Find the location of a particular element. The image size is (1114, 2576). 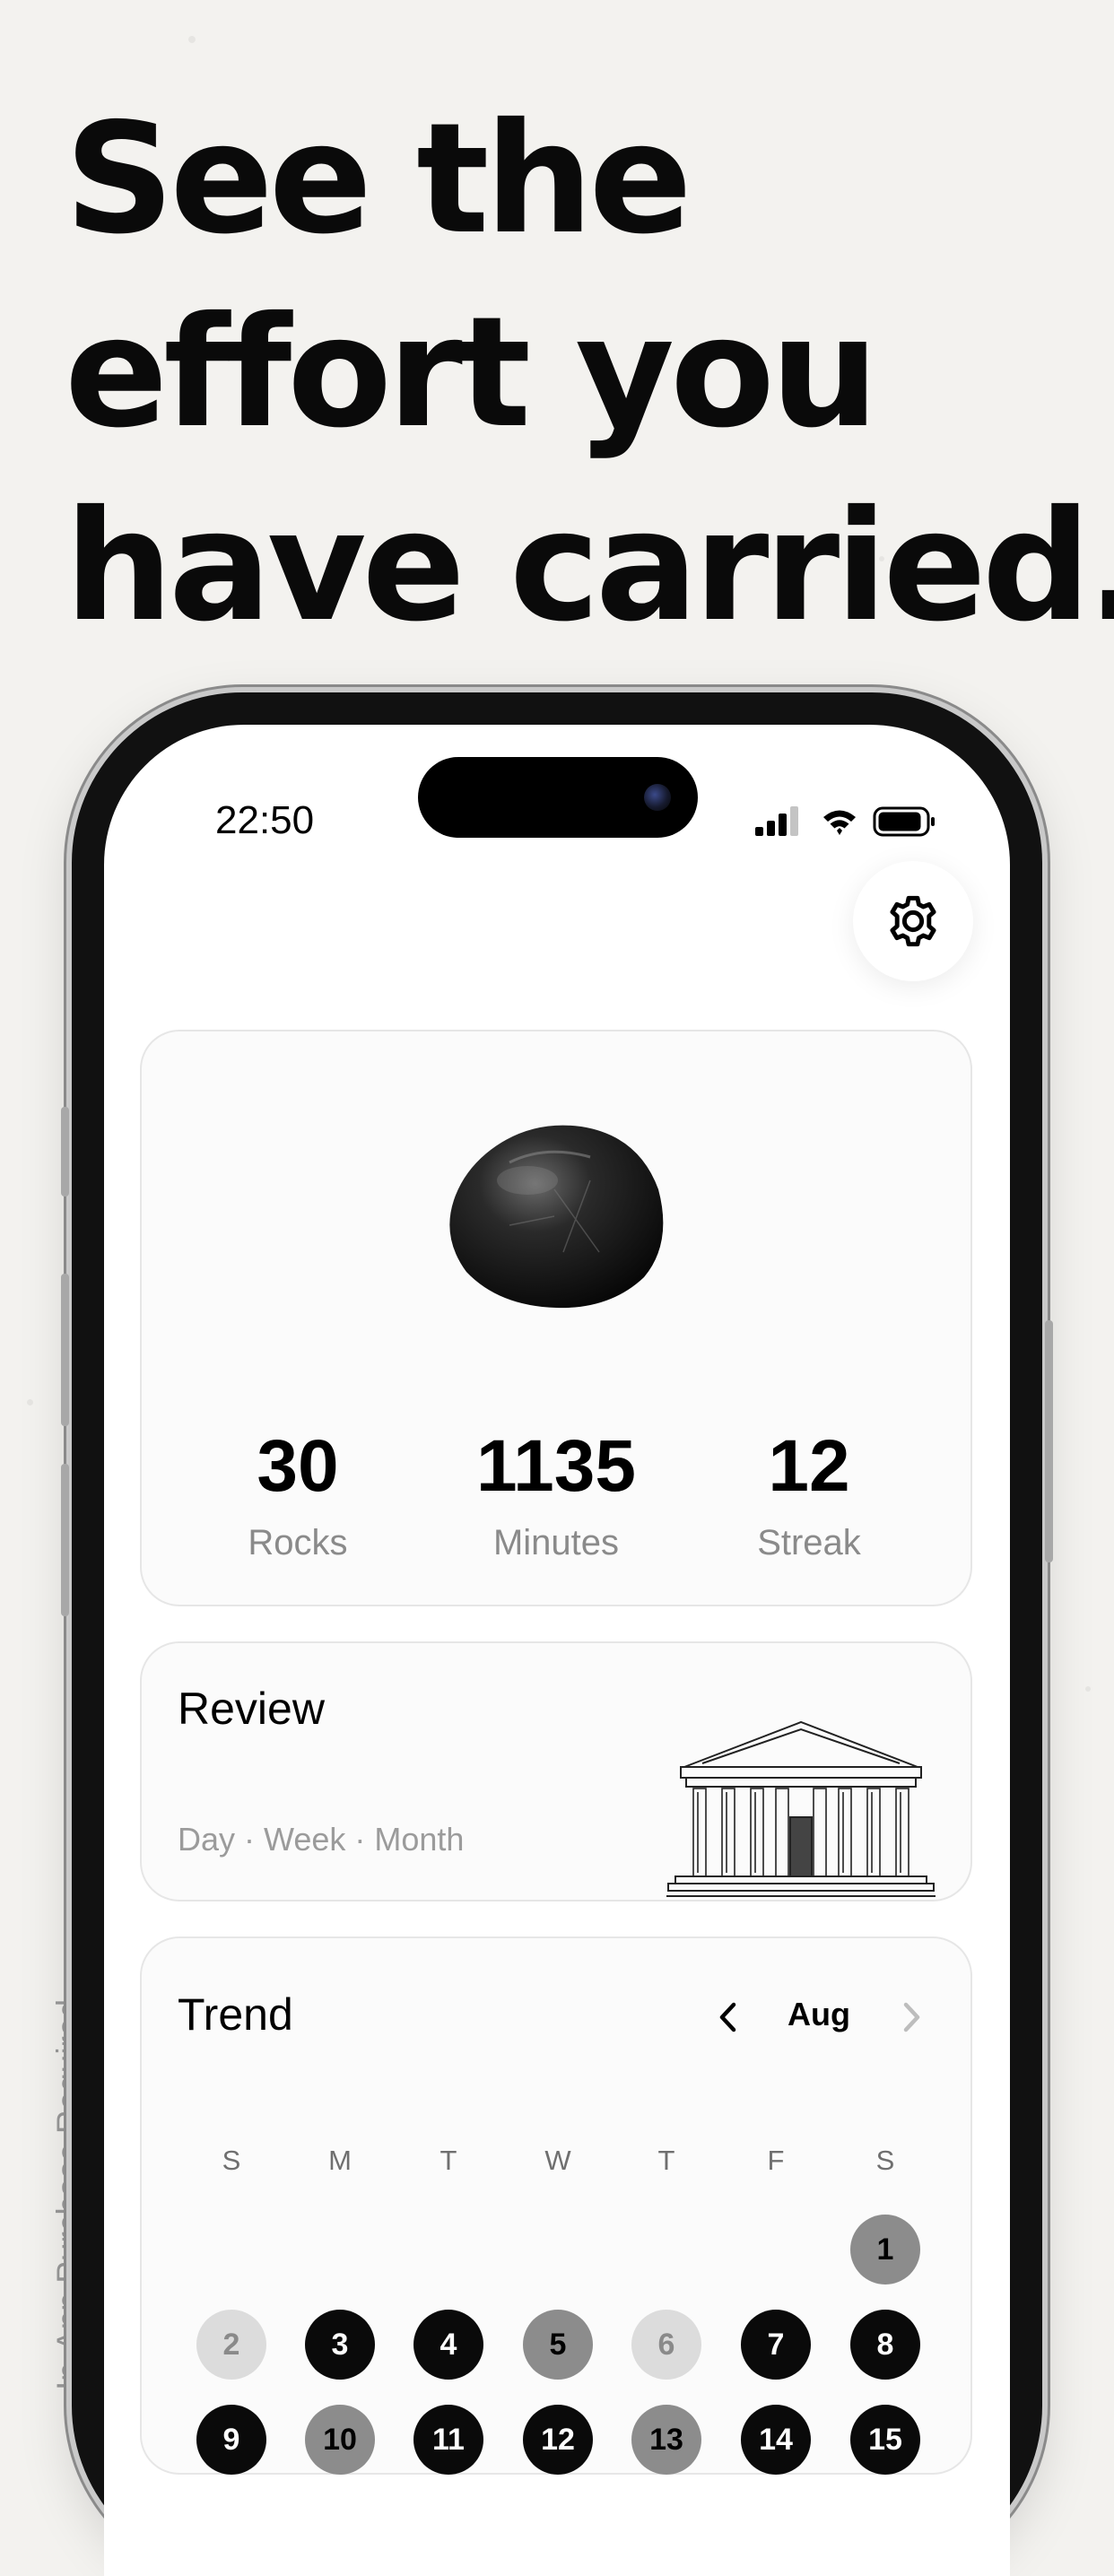

calendar-day: 9 is located at coordinates (231, 2440).